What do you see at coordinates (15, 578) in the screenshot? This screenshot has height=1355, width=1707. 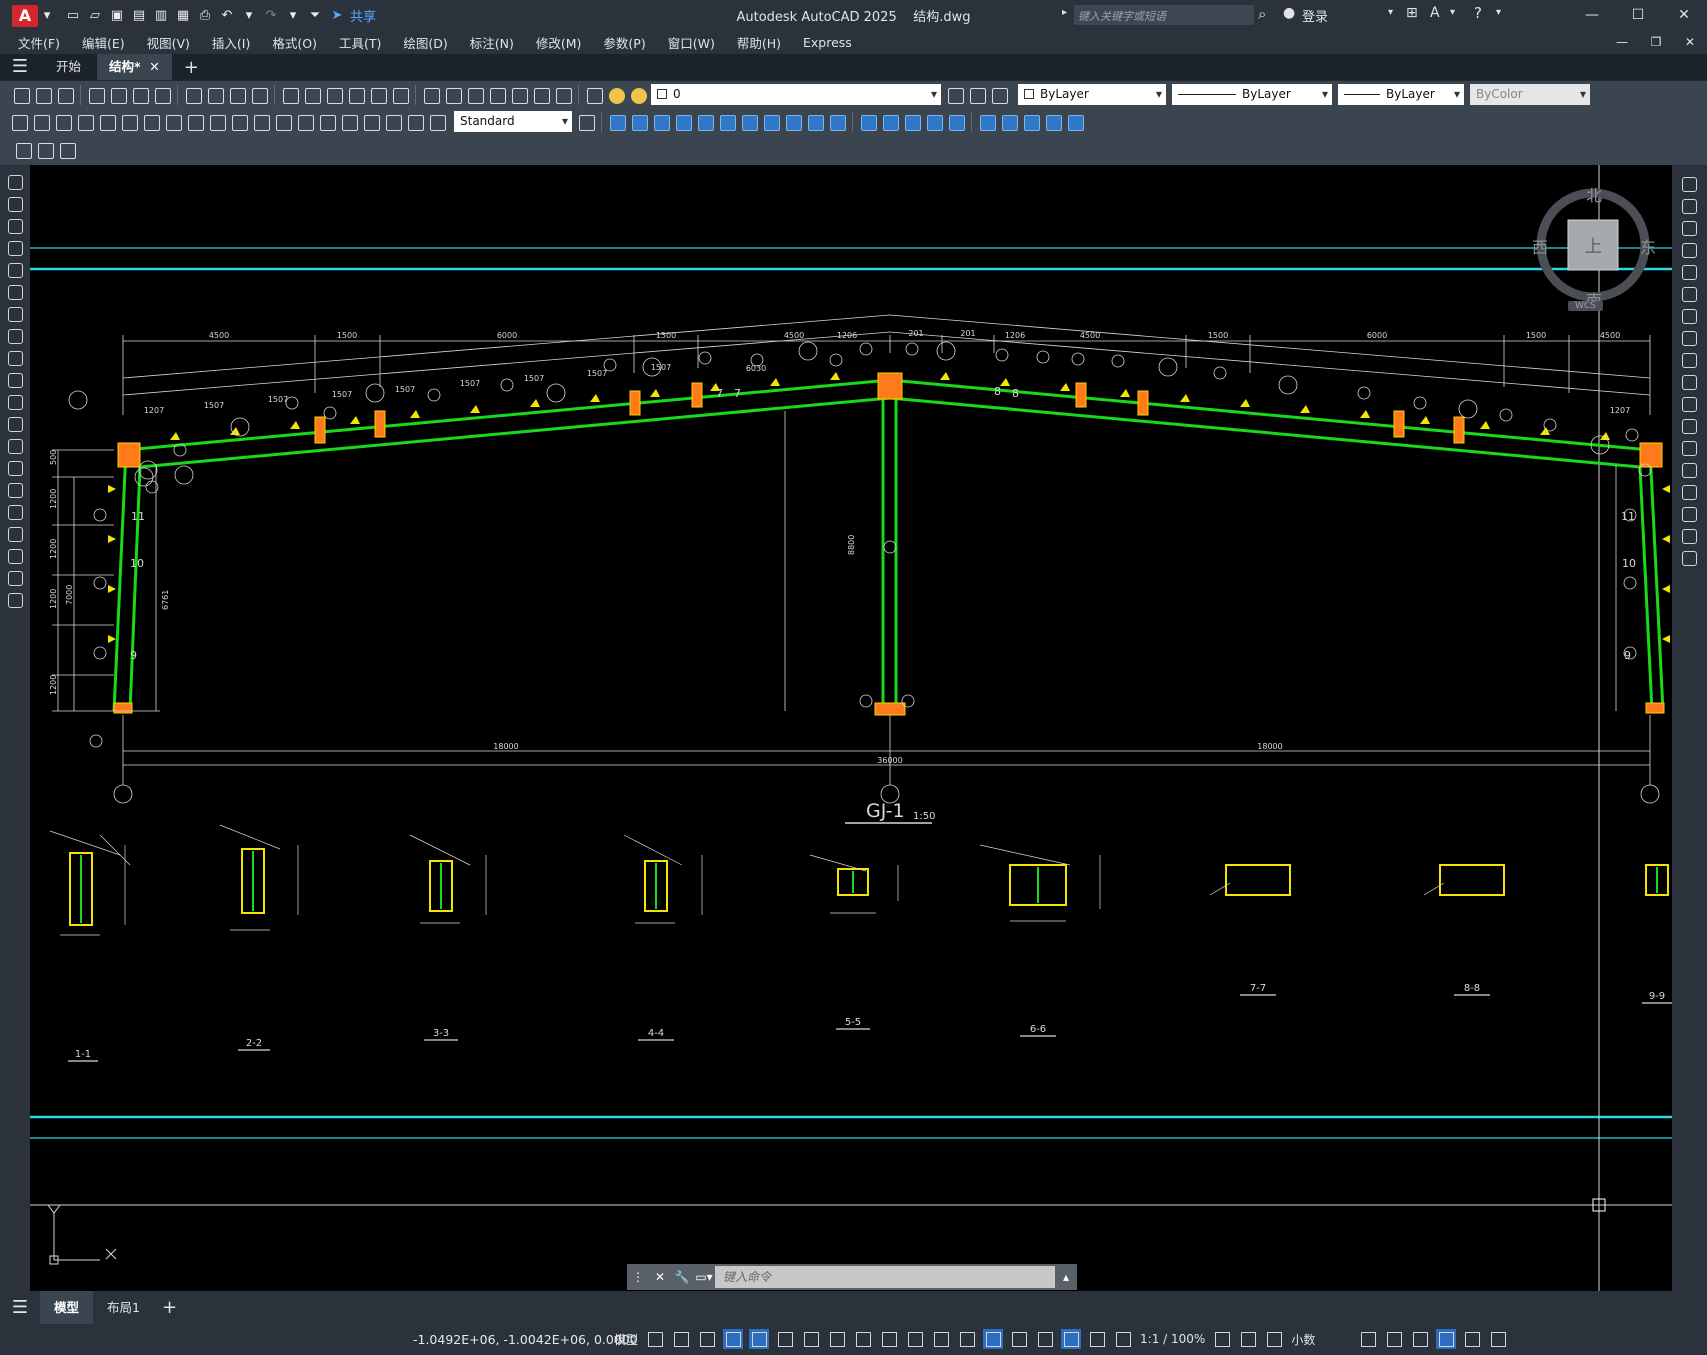 I see `mtext-icon` at bounding box center [15, 578].